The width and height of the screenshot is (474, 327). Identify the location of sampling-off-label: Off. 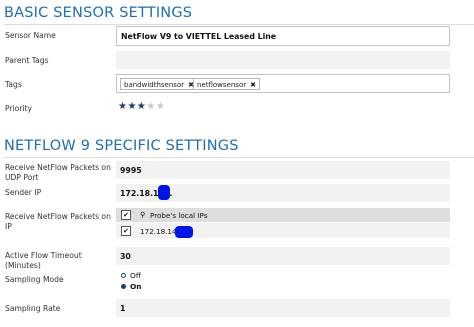
(135, 275).